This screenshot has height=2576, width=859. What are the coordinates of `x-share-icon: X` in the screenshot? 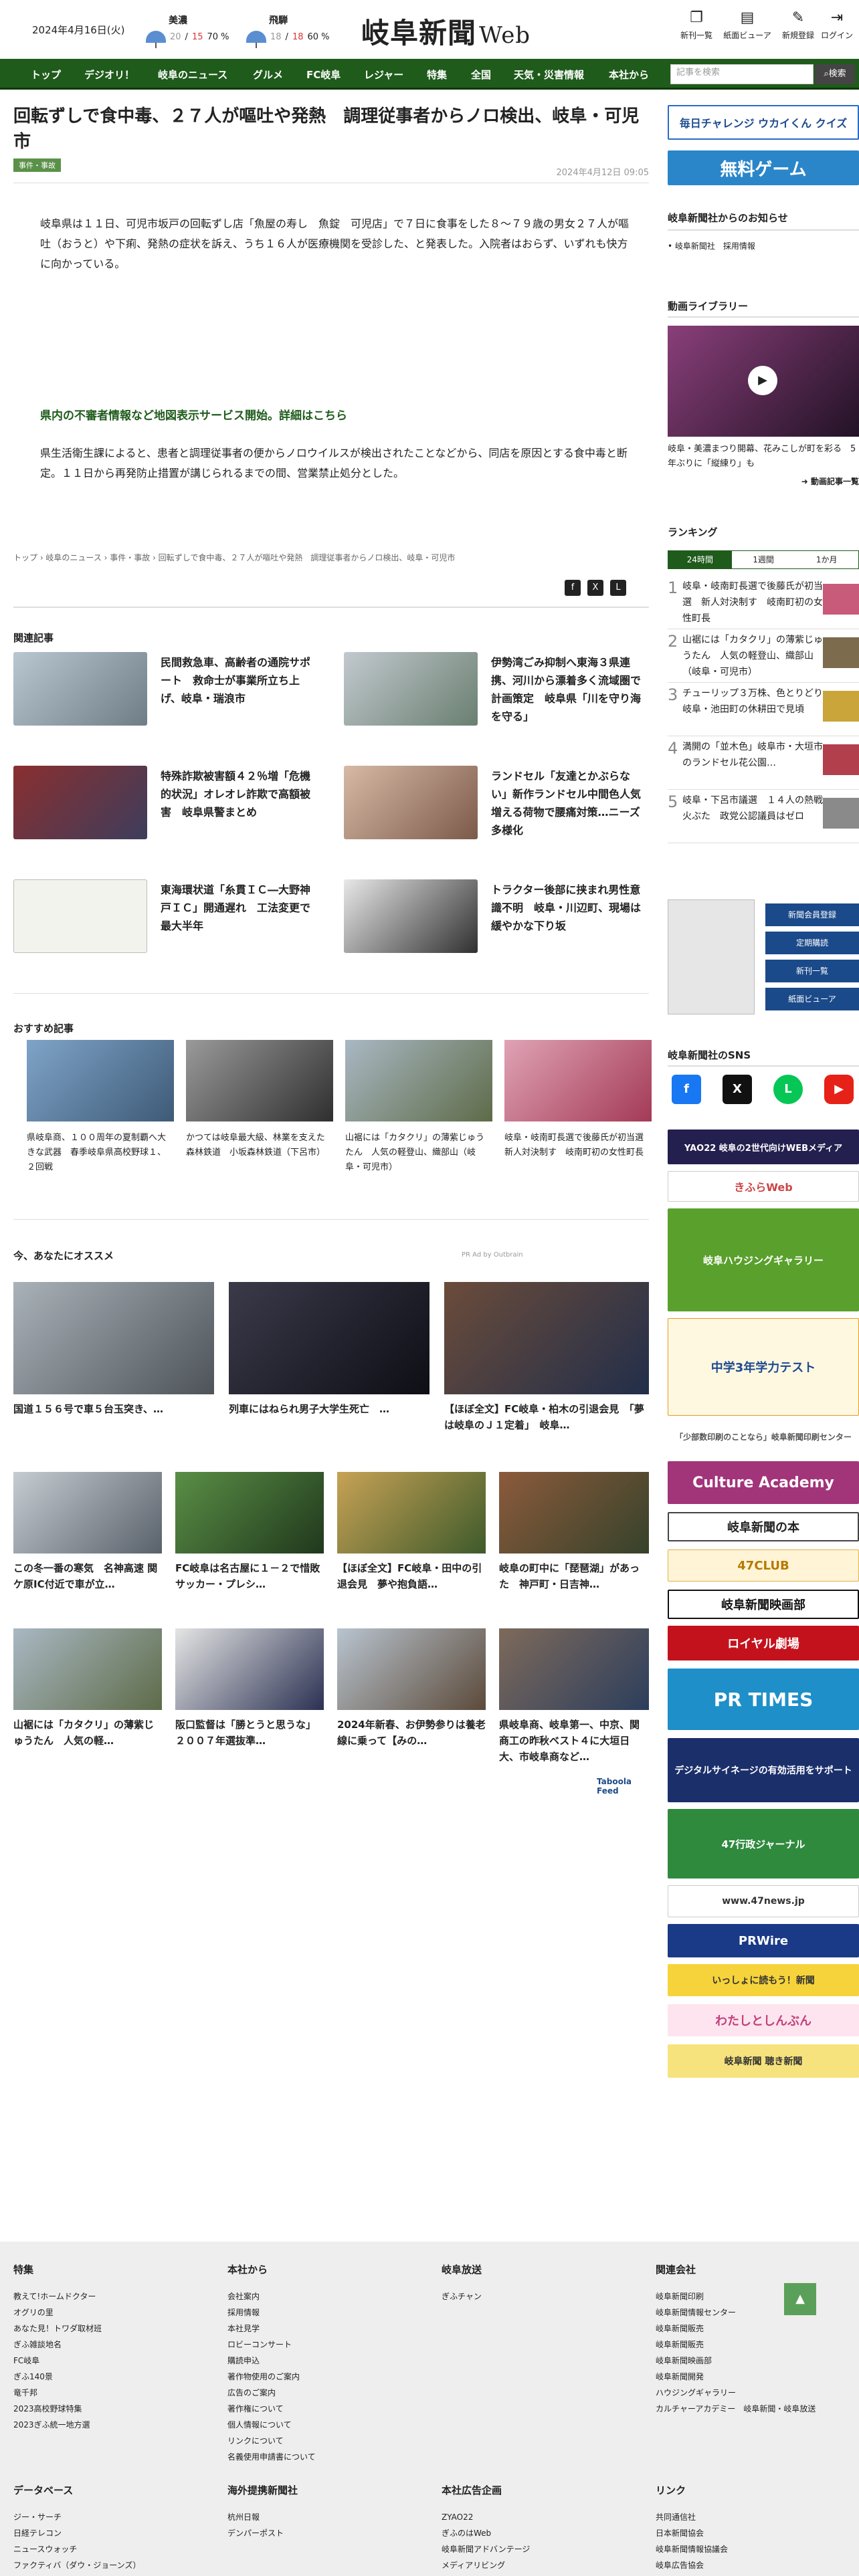 It's located at (595, 588).